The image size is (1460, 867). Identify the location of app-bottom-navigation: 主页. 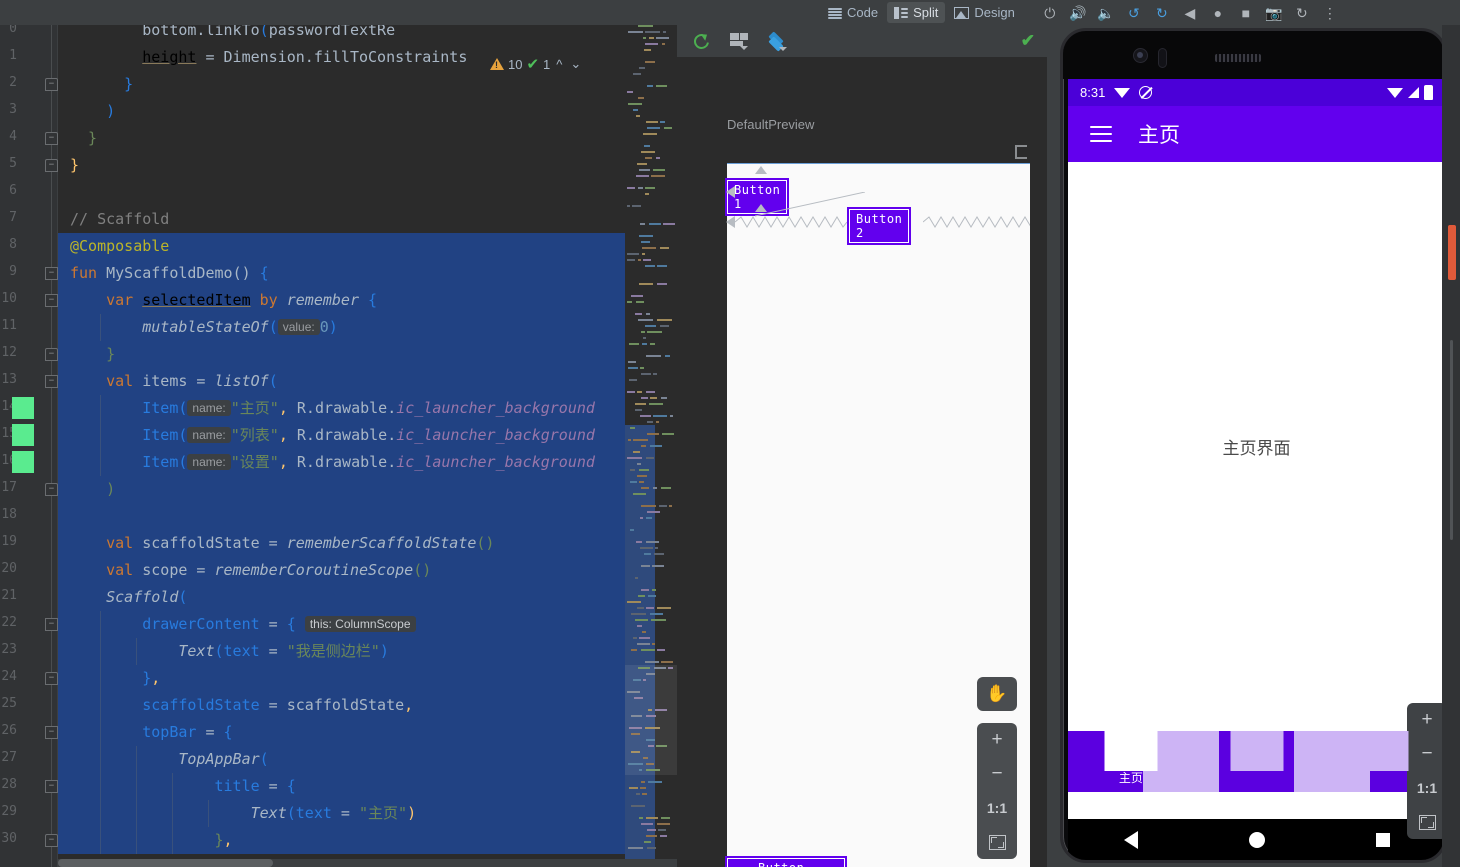
(1256, 761).